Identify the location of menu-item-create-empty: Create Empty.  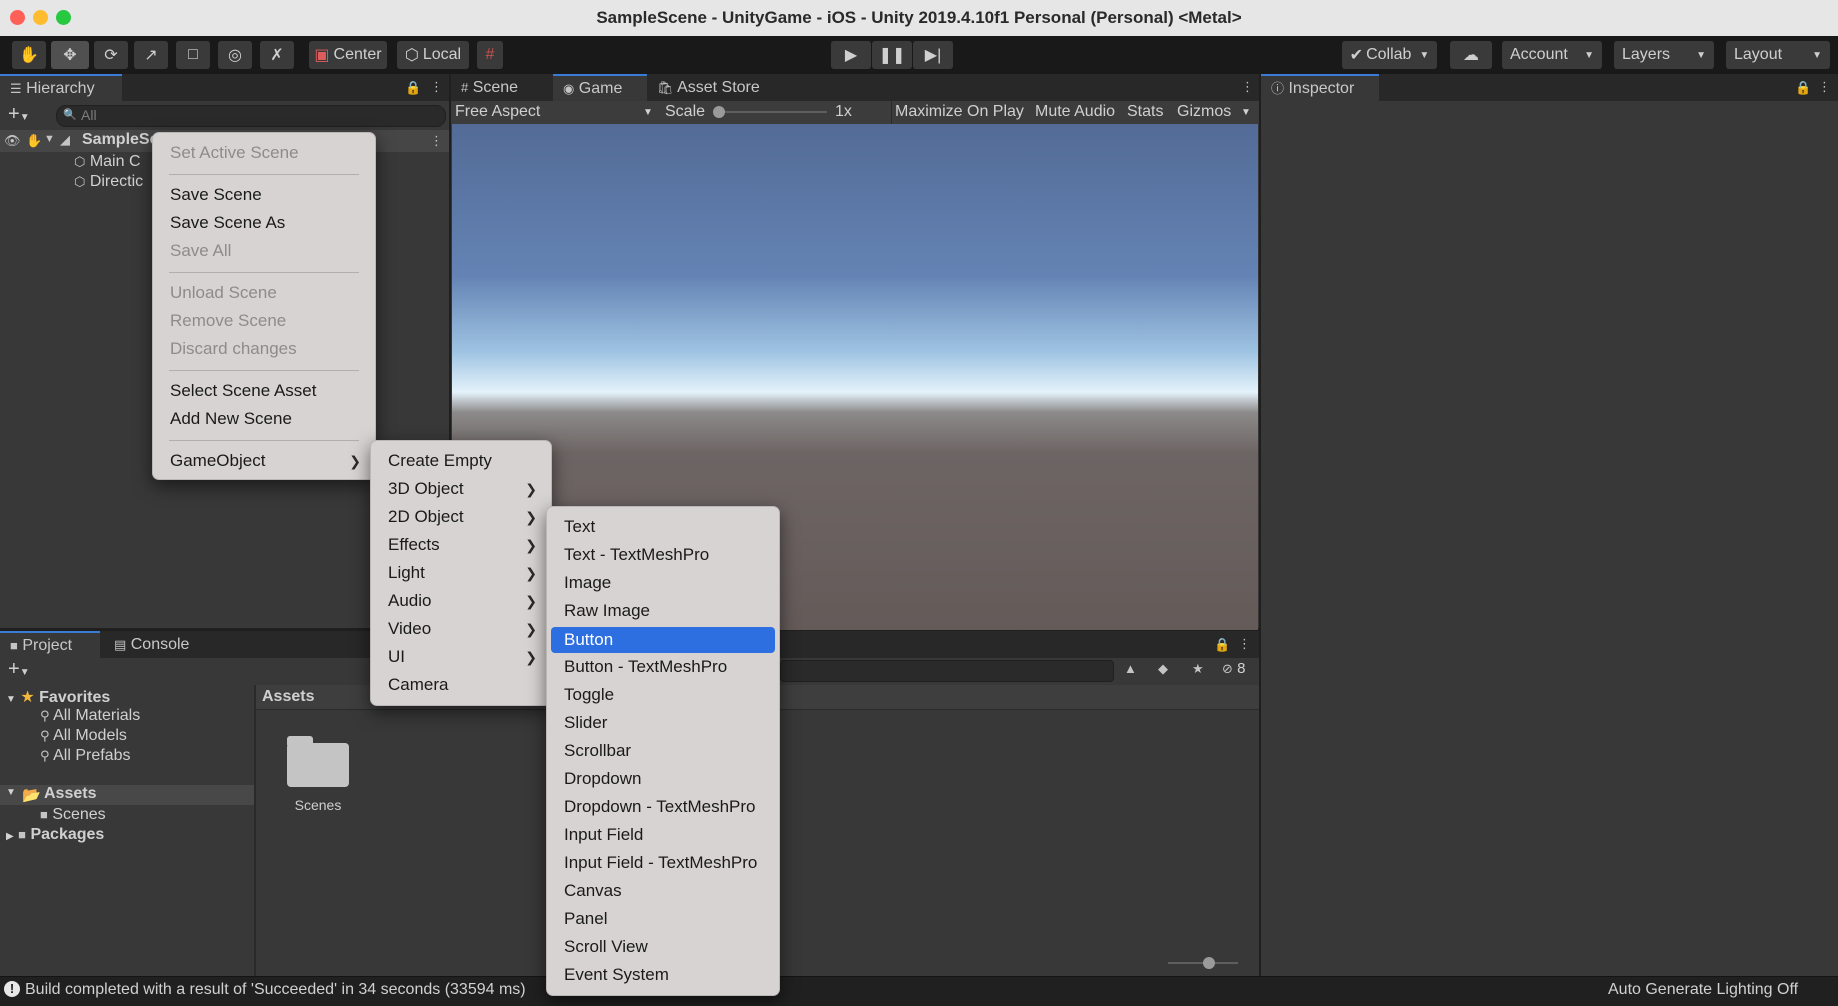
(461, 461).